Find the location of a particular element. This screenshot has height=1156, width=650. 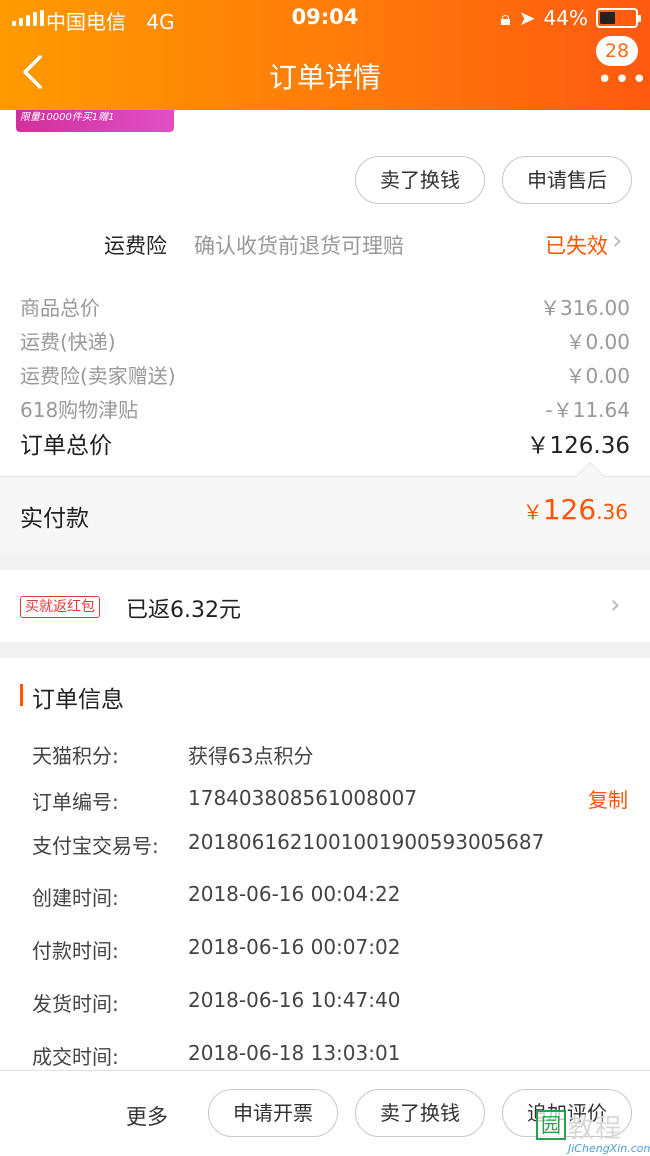

price-row: 运费险(卖家赠送) ￥0.00 is located at coordinates (325, 375).